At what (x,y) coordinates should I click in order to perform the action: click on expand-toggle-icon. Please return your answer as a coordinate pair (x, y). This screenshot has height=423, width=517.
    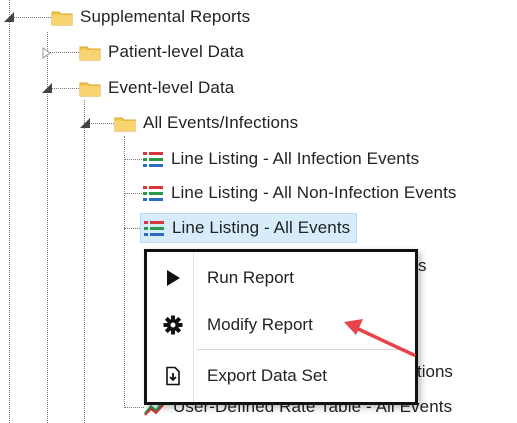
    Looking at the image, I should click on (47, 52).